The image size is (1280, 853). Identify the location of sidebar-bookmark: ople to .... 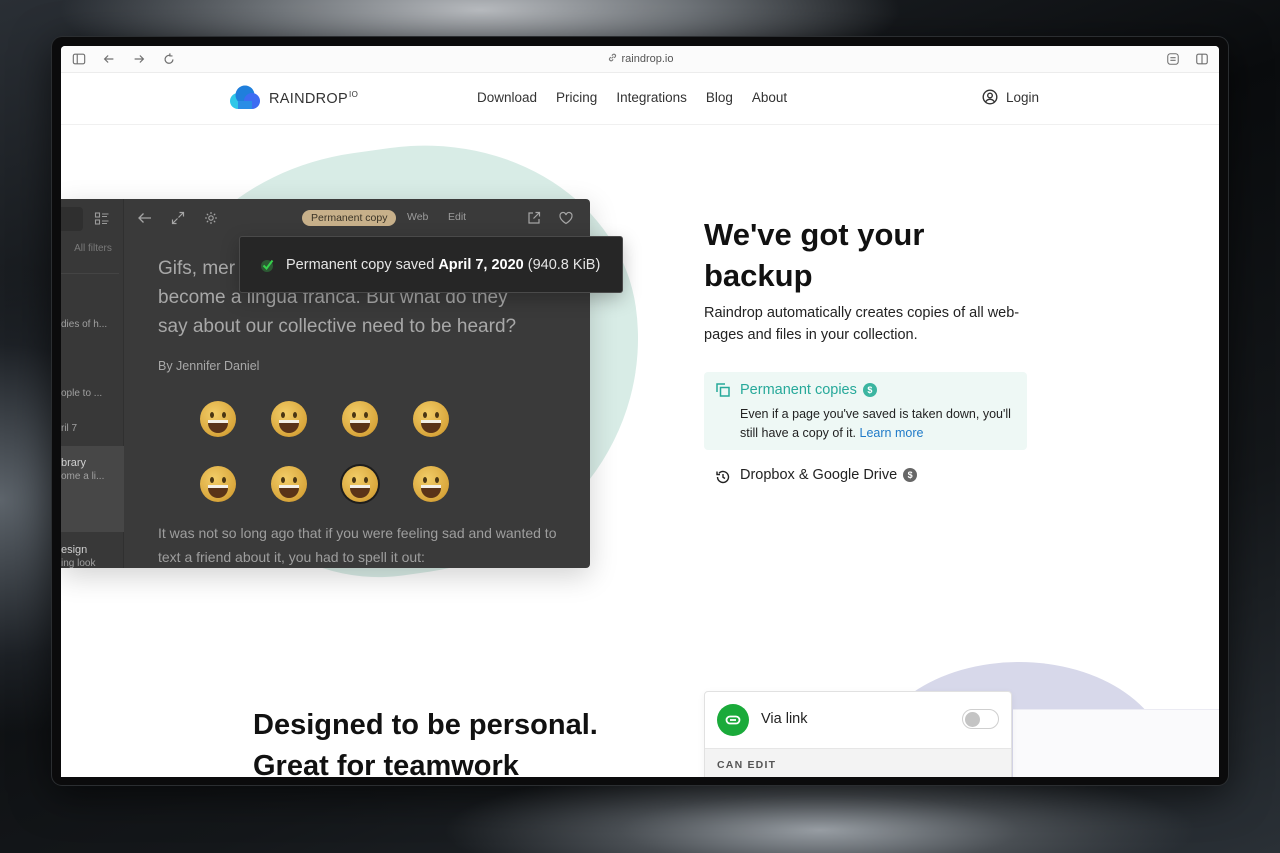
(81, 393).